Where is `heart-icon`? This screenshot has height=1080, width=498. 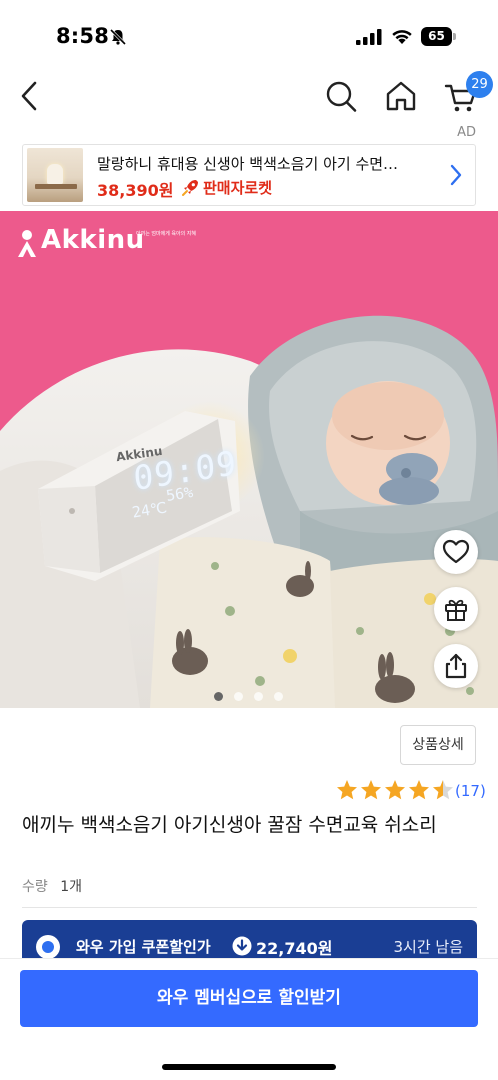
heart-icon is located at coordinates (456, 551).